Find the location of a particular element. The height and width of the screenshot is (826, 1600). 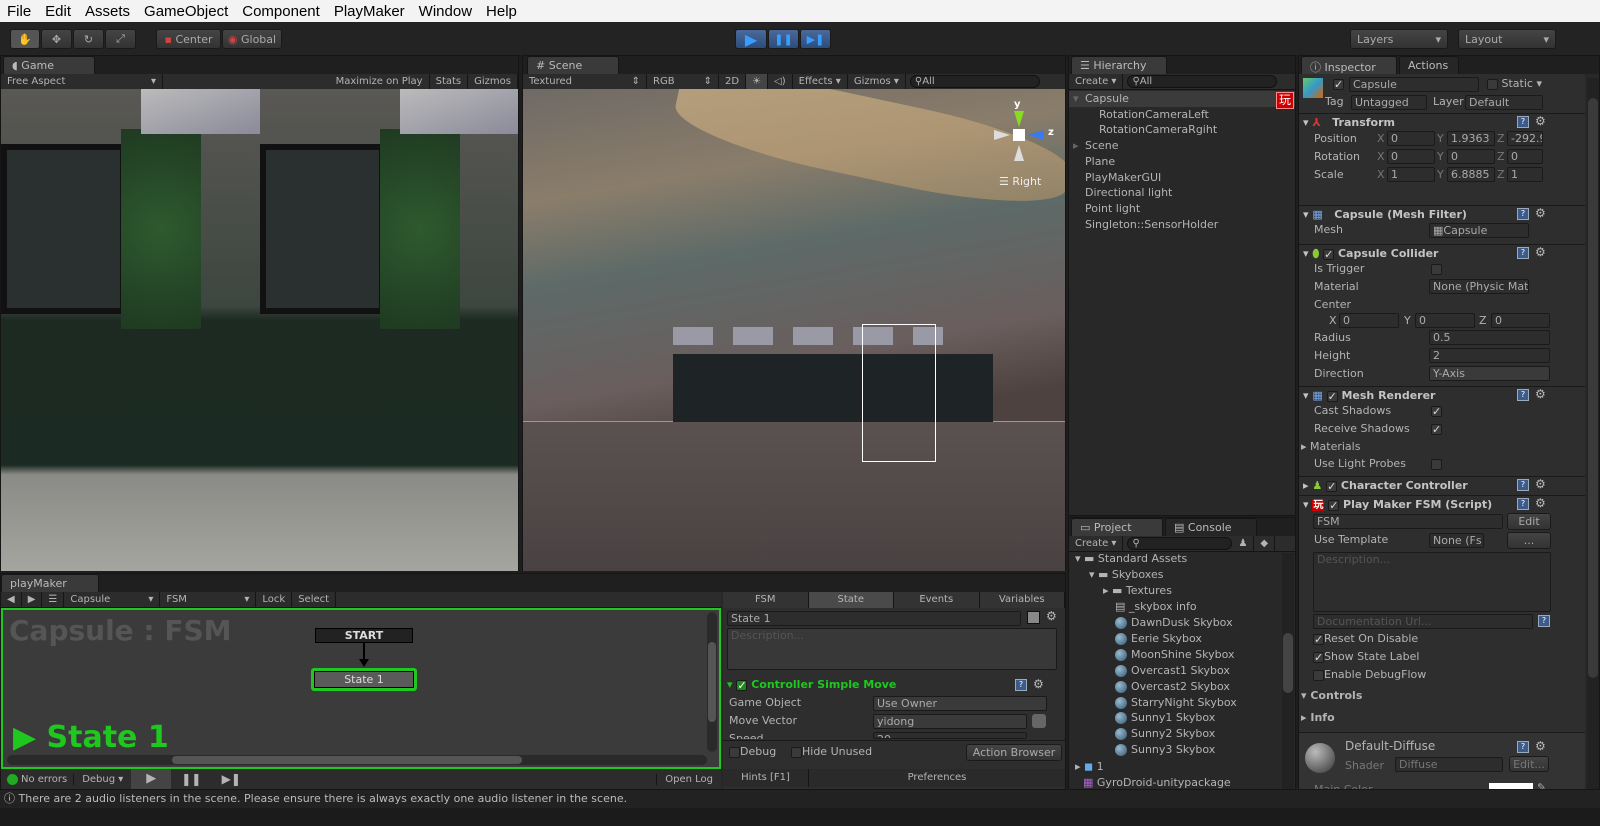

skybox-material: Overcast1 Skybox is located at coordinates (1172, 671).